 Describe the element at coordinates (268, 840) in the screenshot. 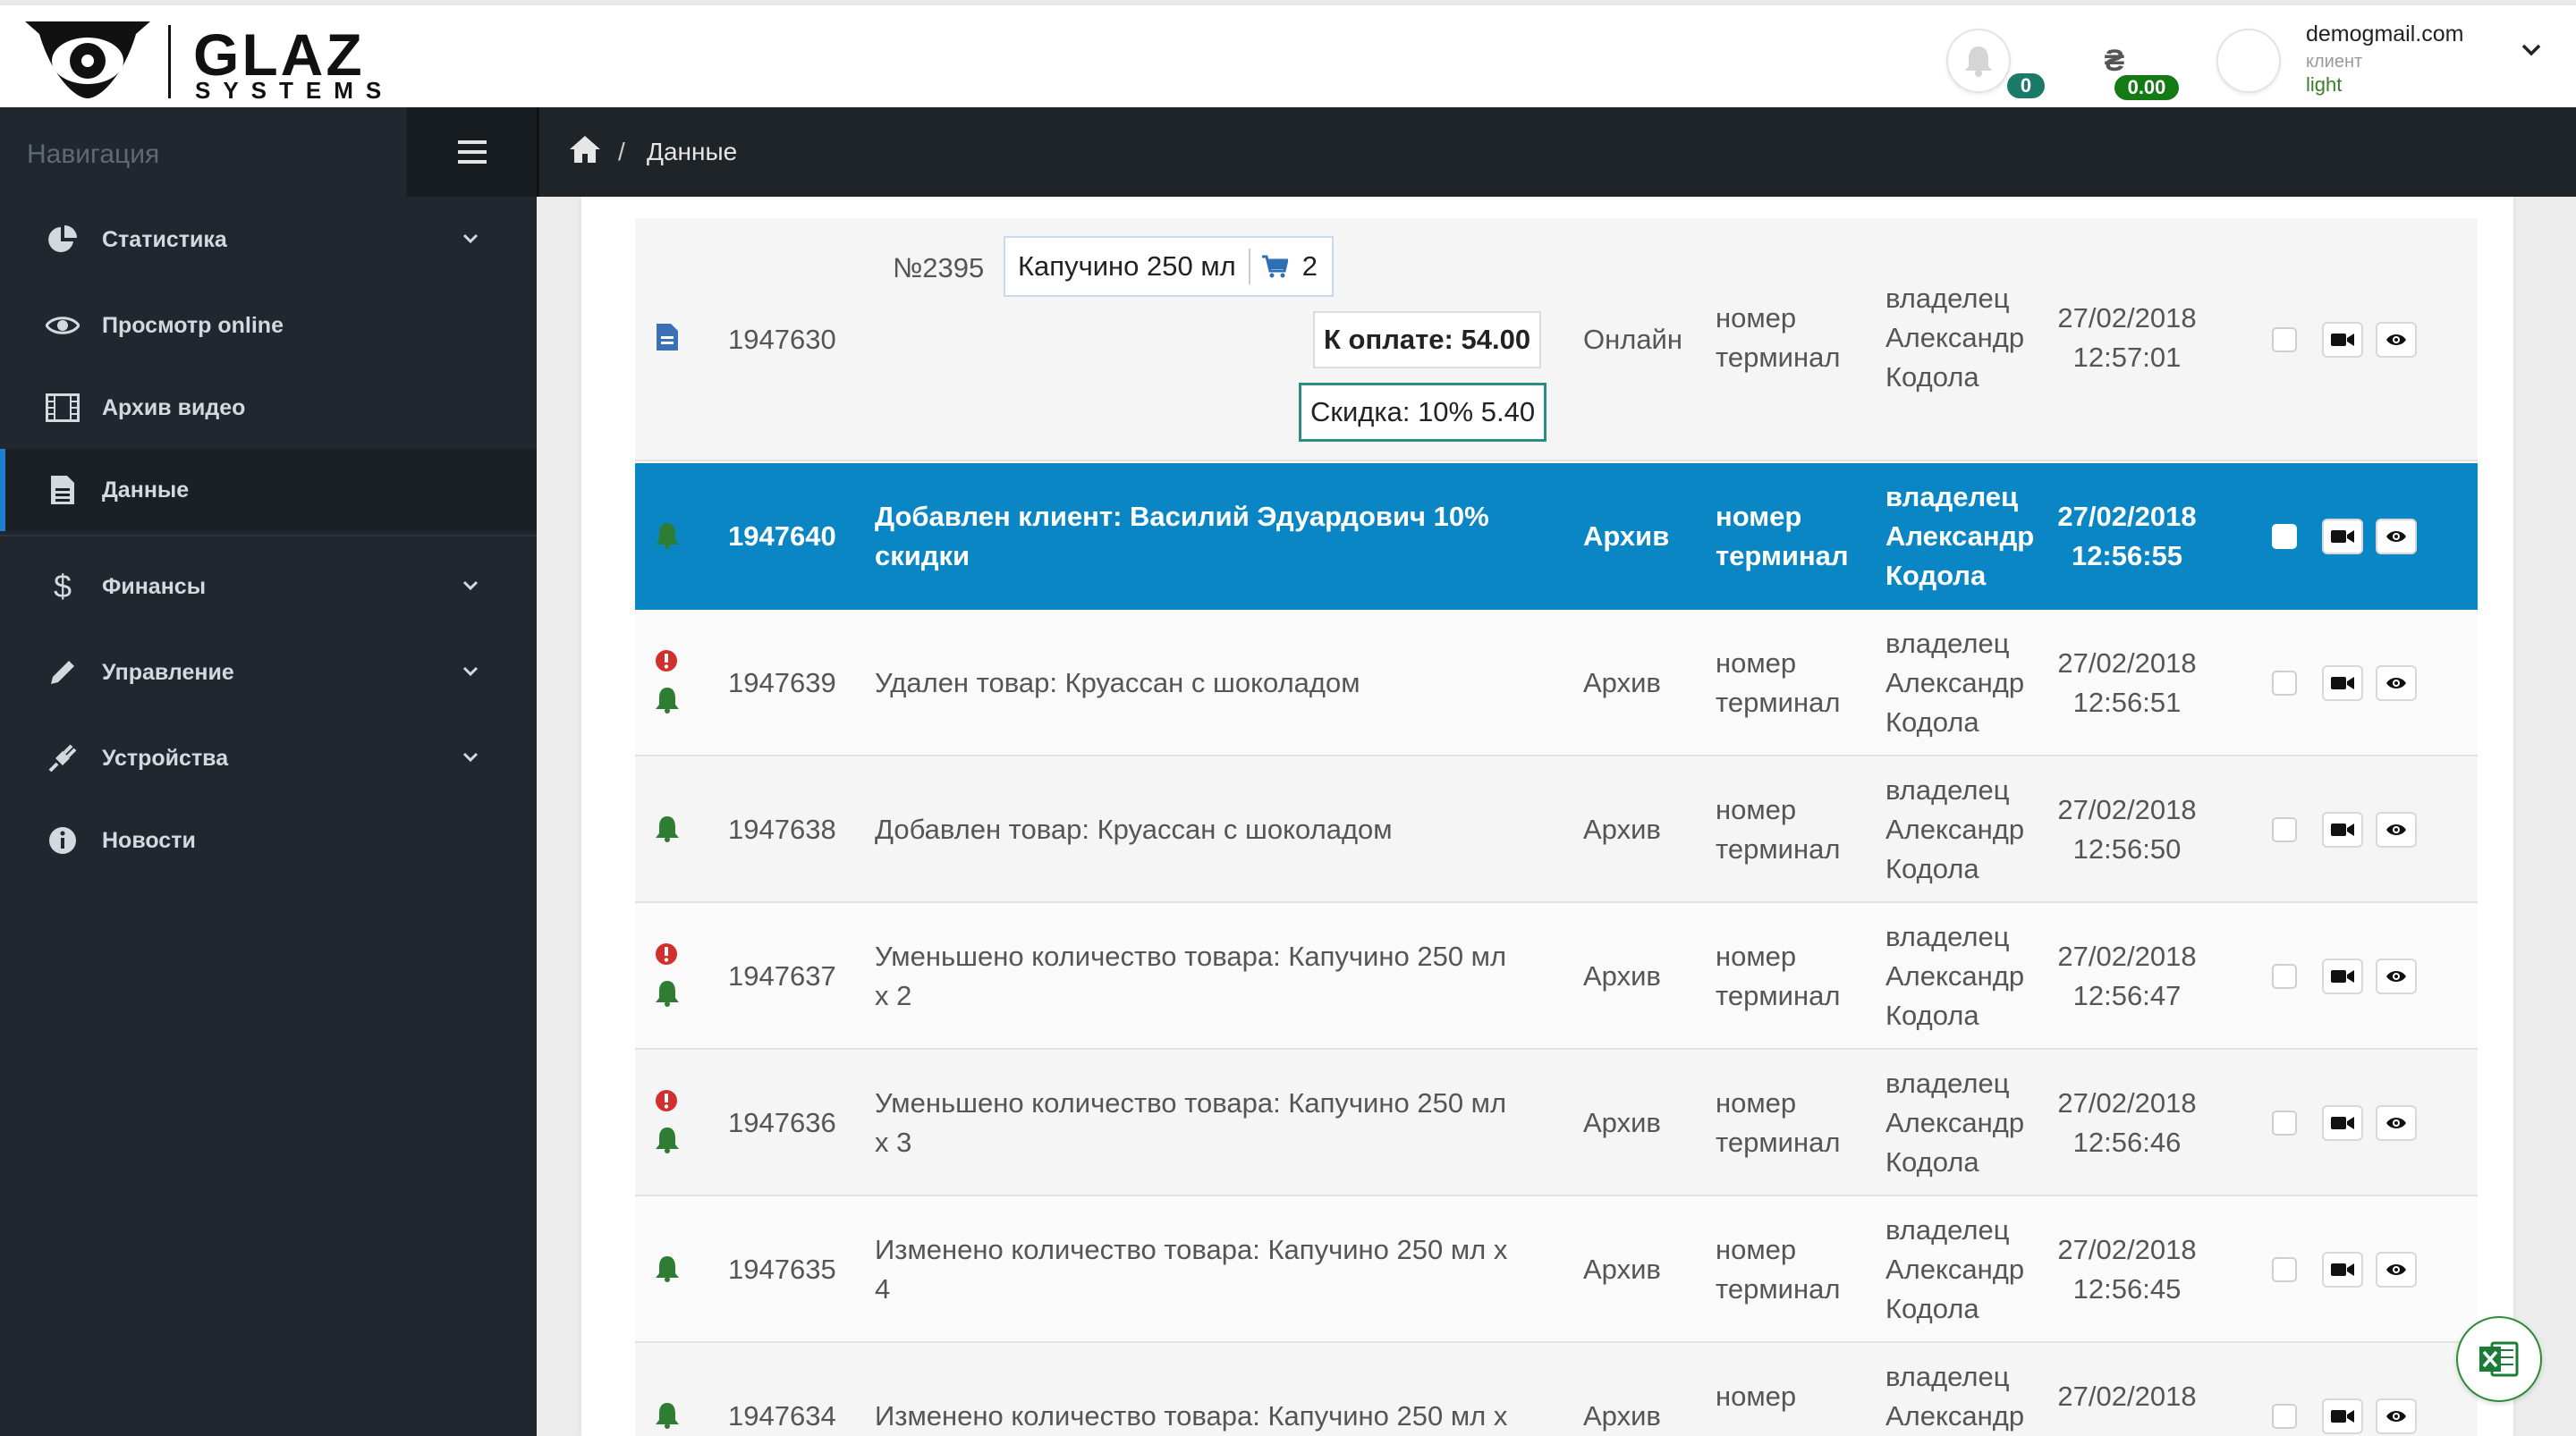

I see `sidebar-item-news: Новости` at that location.